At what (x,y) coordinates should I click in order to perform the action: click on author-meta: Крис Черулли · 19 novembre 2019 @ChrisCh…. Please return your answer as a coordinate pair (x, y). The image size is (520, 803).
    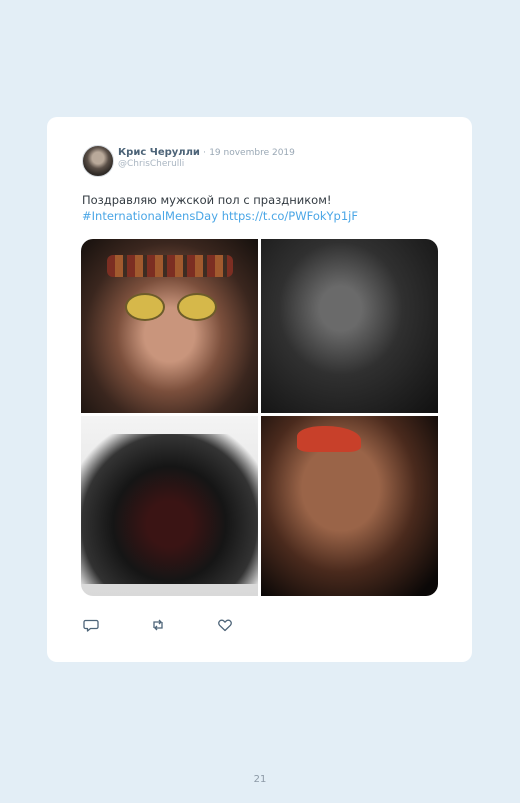
    Looking at the image, I should click on (206, 158).